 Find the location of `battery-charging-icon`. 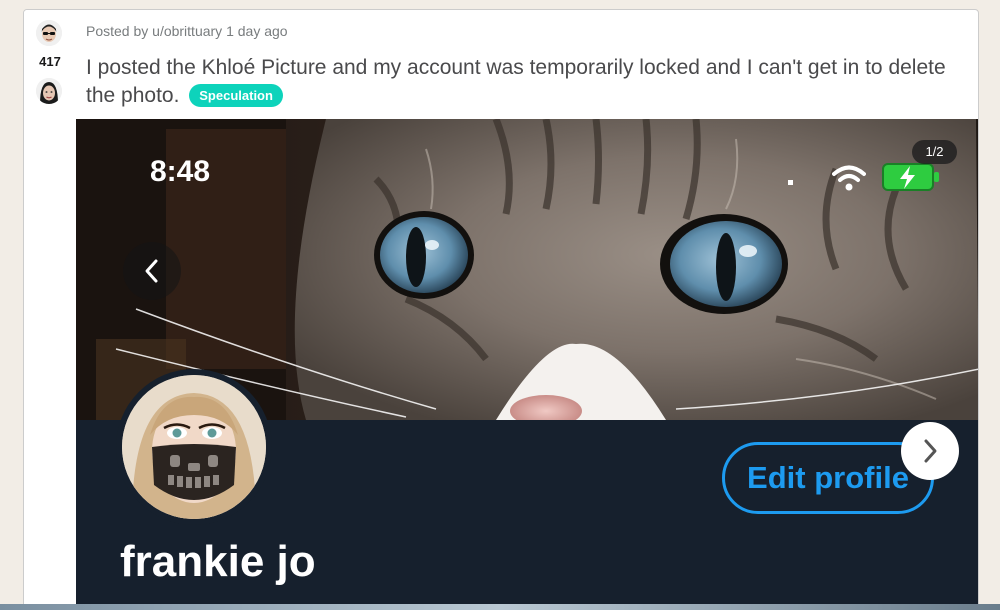

battery-charging-icon is located at coordinates (910, 177).